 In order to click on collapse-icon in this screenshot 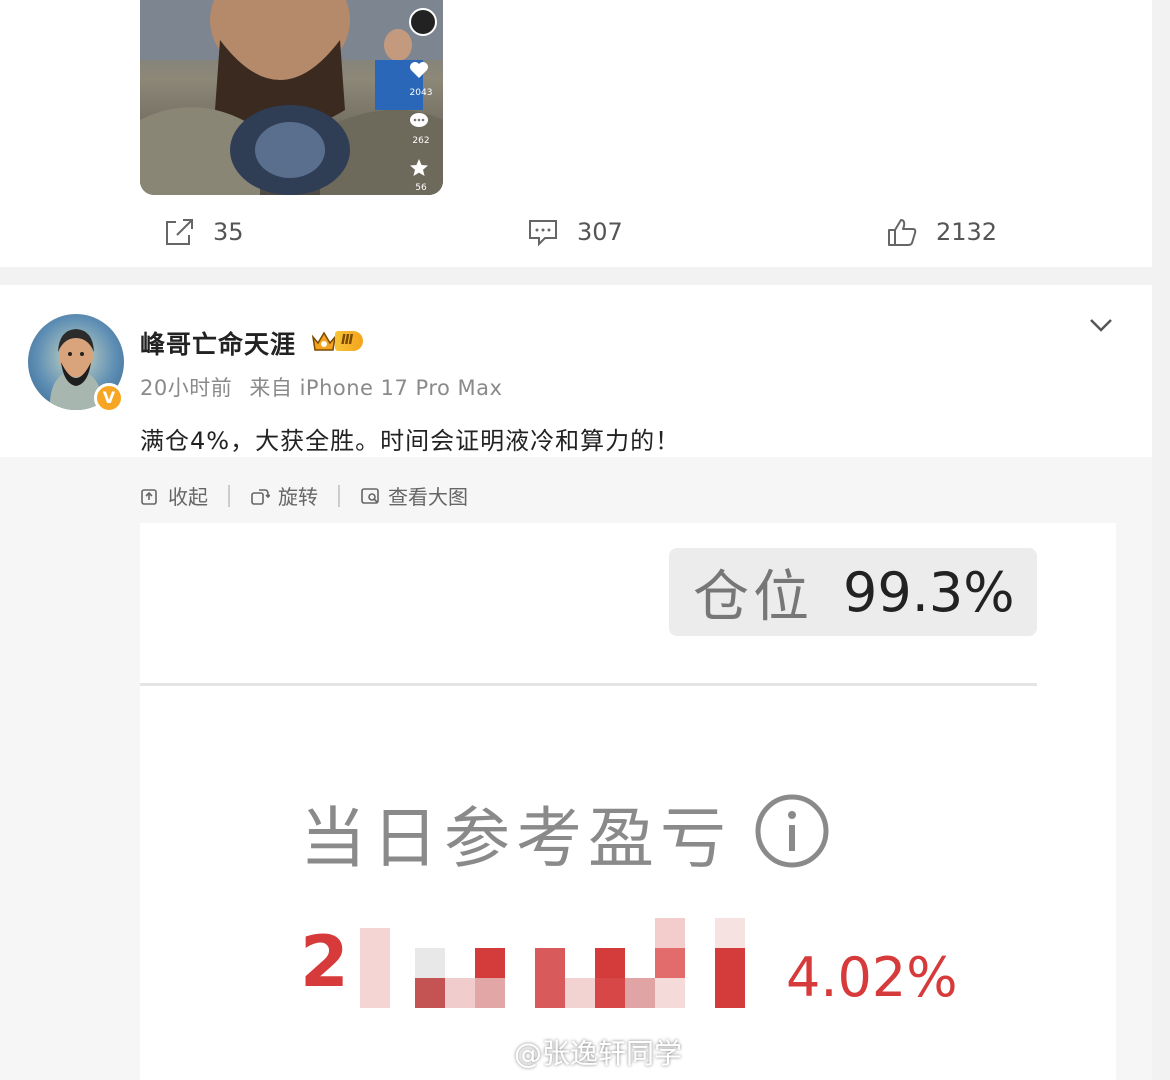, I will do `click(149, 496)`.